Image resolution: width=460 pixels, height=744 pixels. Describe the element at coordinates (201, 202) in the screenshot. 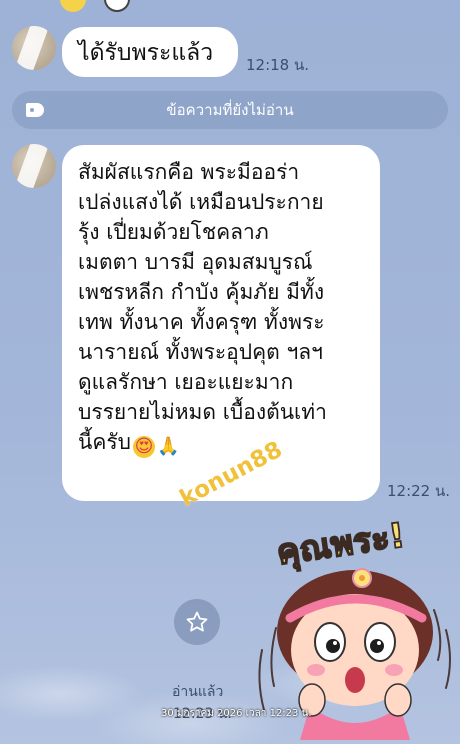

I see `message-line: เปล่งแสงได้ เหมือนประกาย` at that location.